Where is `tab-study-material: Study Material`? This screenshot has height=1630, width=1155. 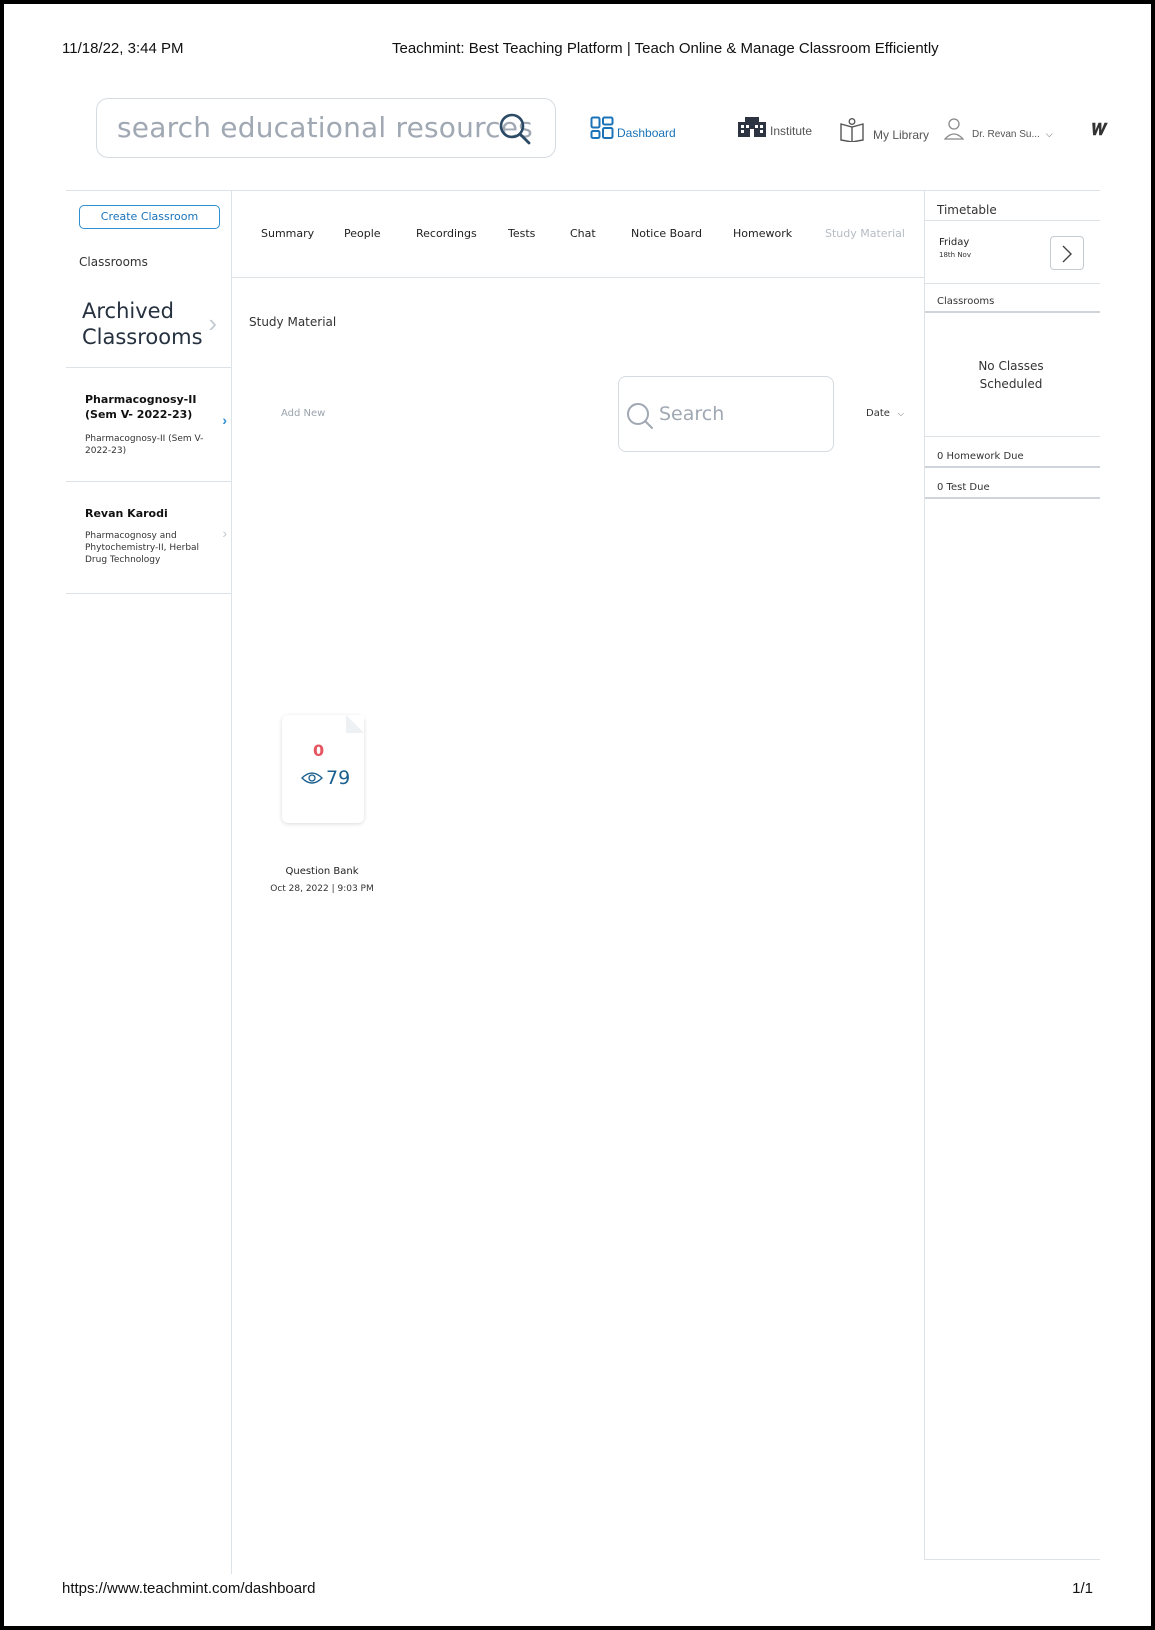
tab-study-material: Study Material is located at coordinates (865, 233).